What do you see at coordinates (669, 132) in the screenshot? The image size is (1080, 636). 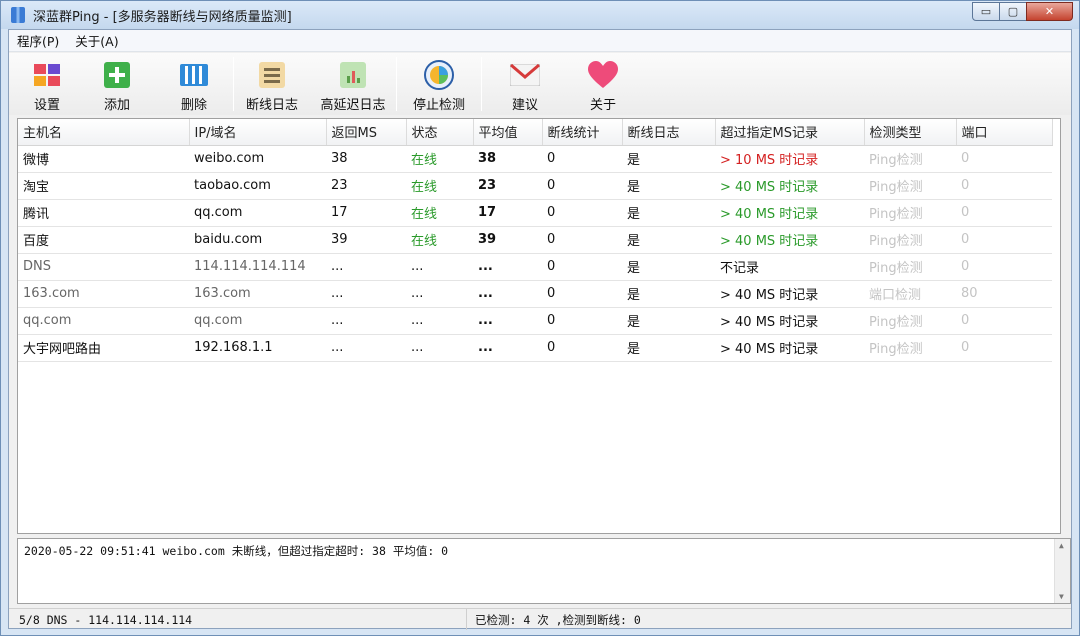 I see `column-header: 断线日志` at bounding box center [669, 132].